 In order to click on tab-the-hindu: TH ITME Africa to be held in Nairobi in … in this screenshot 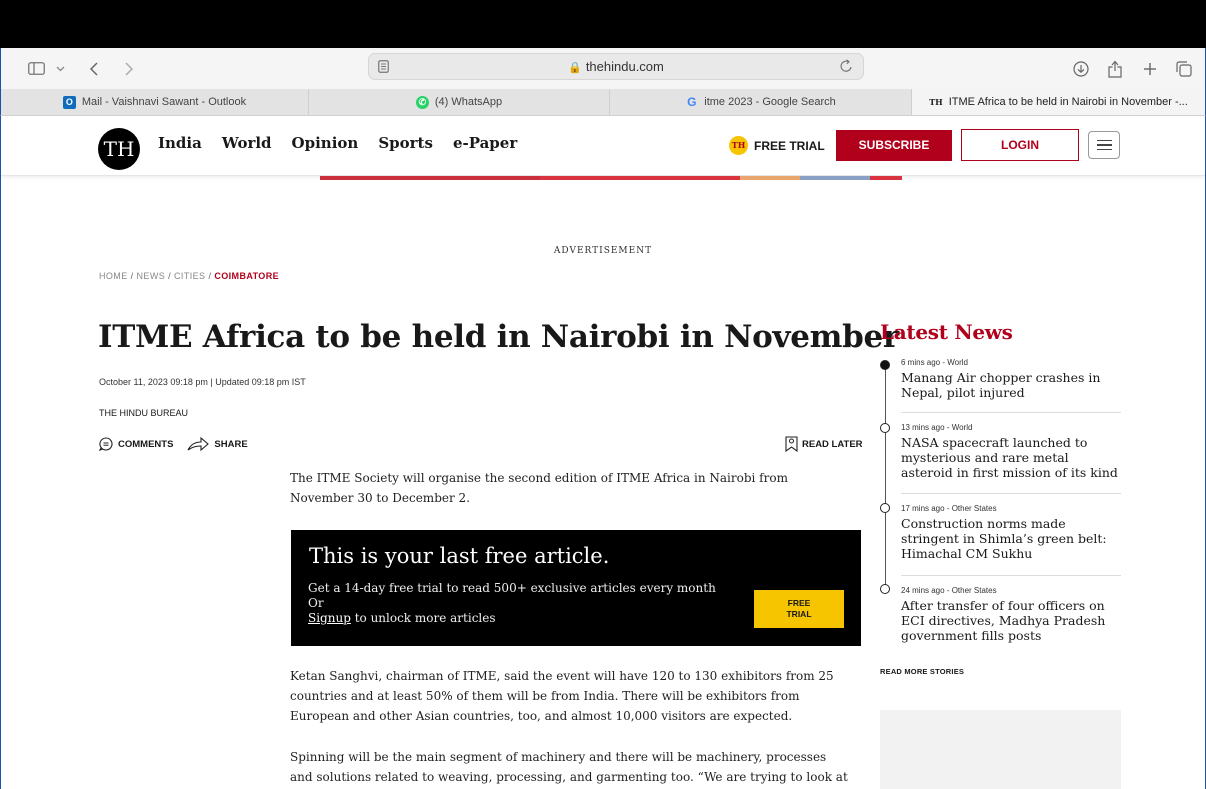, I will do `click(1058, 102)`.